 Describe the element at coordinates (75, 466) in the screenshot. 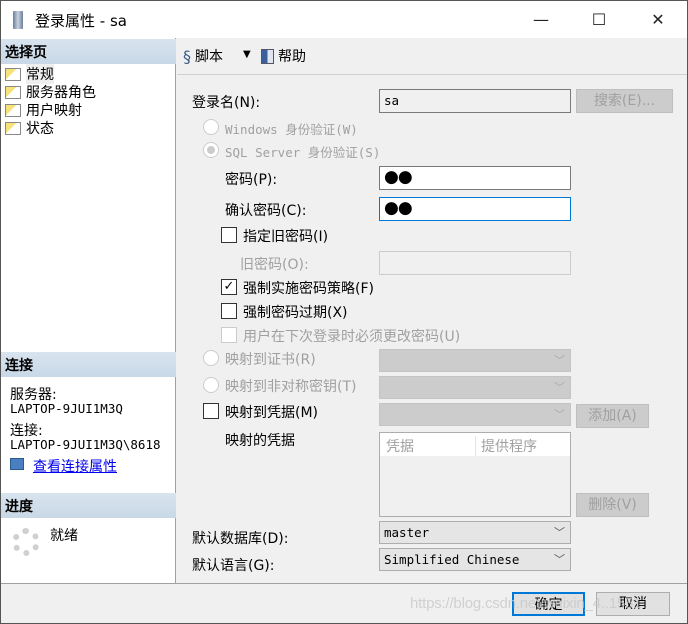

I see `view-connection-properties-link: 查看连接属性` at that location.